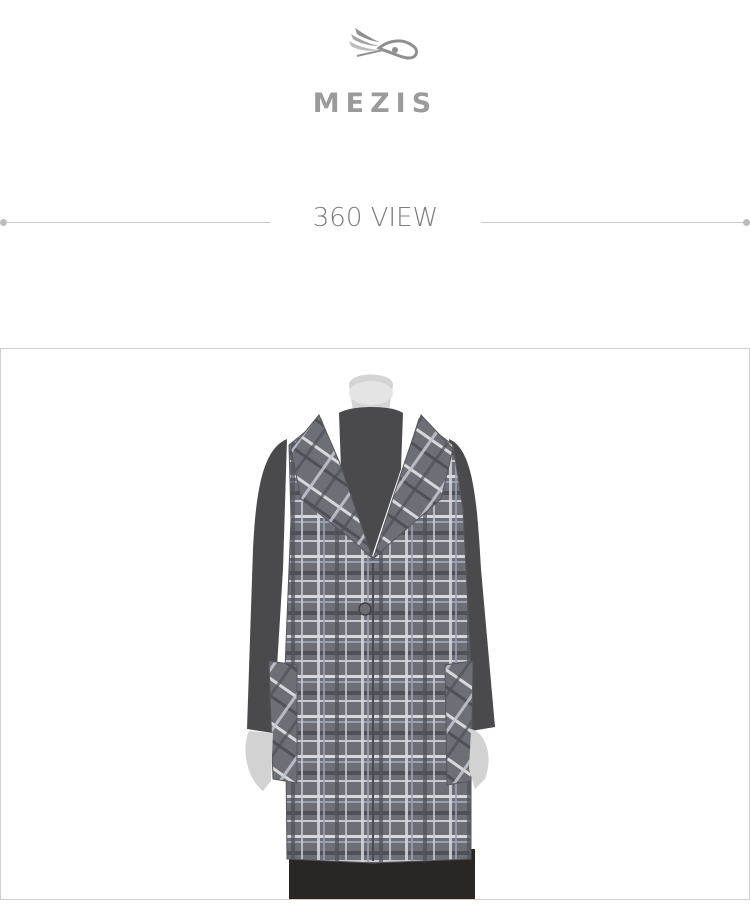 The width and height of the screenshot is (750, 920). What do you see at coordinates (746, 222) in the screenshot?
I see `divider-dot-right` at bounding box center [746, 222].